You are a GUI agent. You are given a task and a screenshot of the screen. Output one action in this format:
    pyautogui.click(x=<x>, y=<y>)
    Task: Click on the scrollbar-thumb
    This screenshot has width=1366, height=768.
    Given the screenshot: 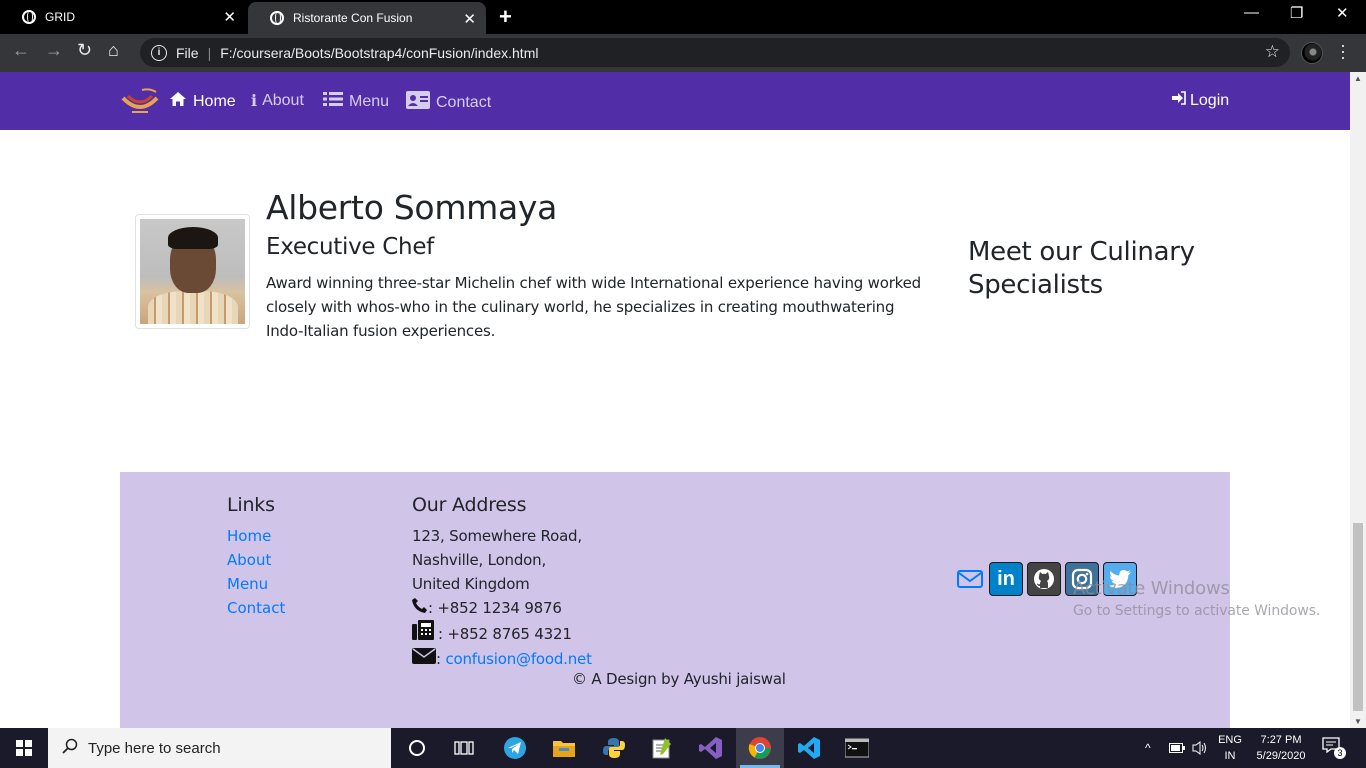 What is the action you would take?
    pyautogui.click(x=1358, y=617)
    